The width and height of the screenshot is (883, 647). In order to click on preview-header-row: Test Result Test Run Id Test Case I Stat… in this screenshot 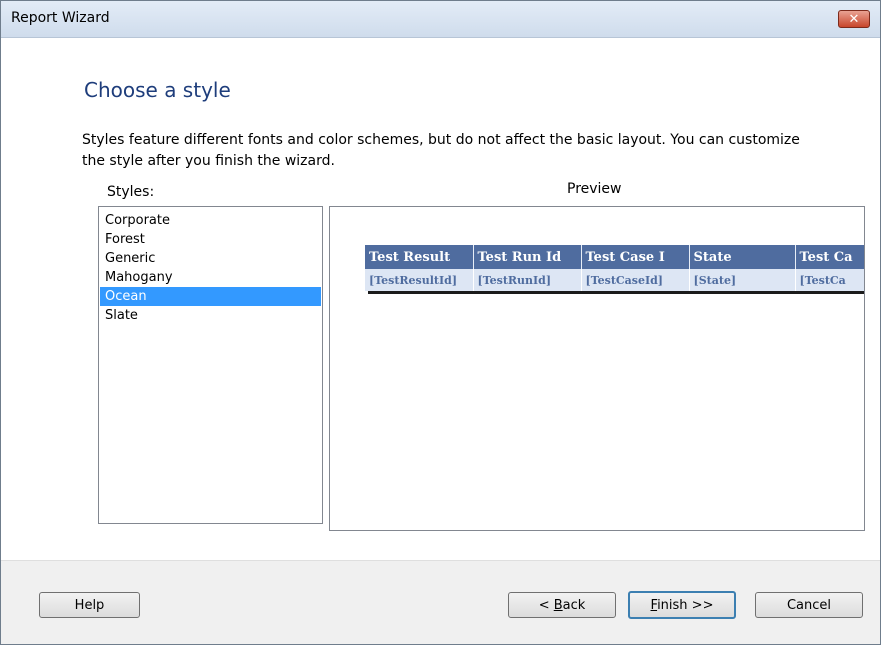, I will do `click(614, 257)`.